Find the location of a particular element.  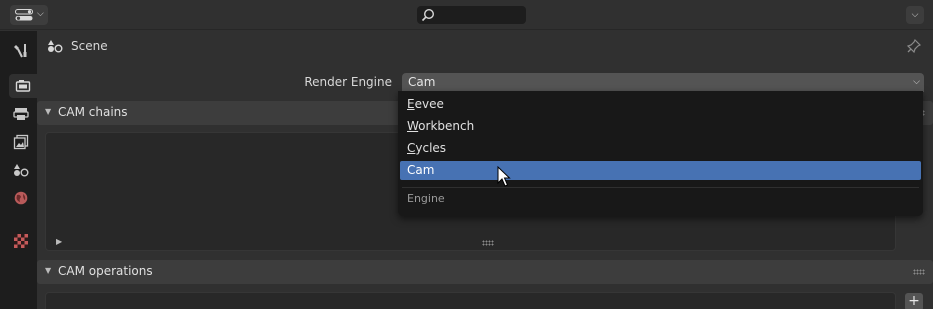

menu-item-cam: Cam is located at coordinates (660, 170).